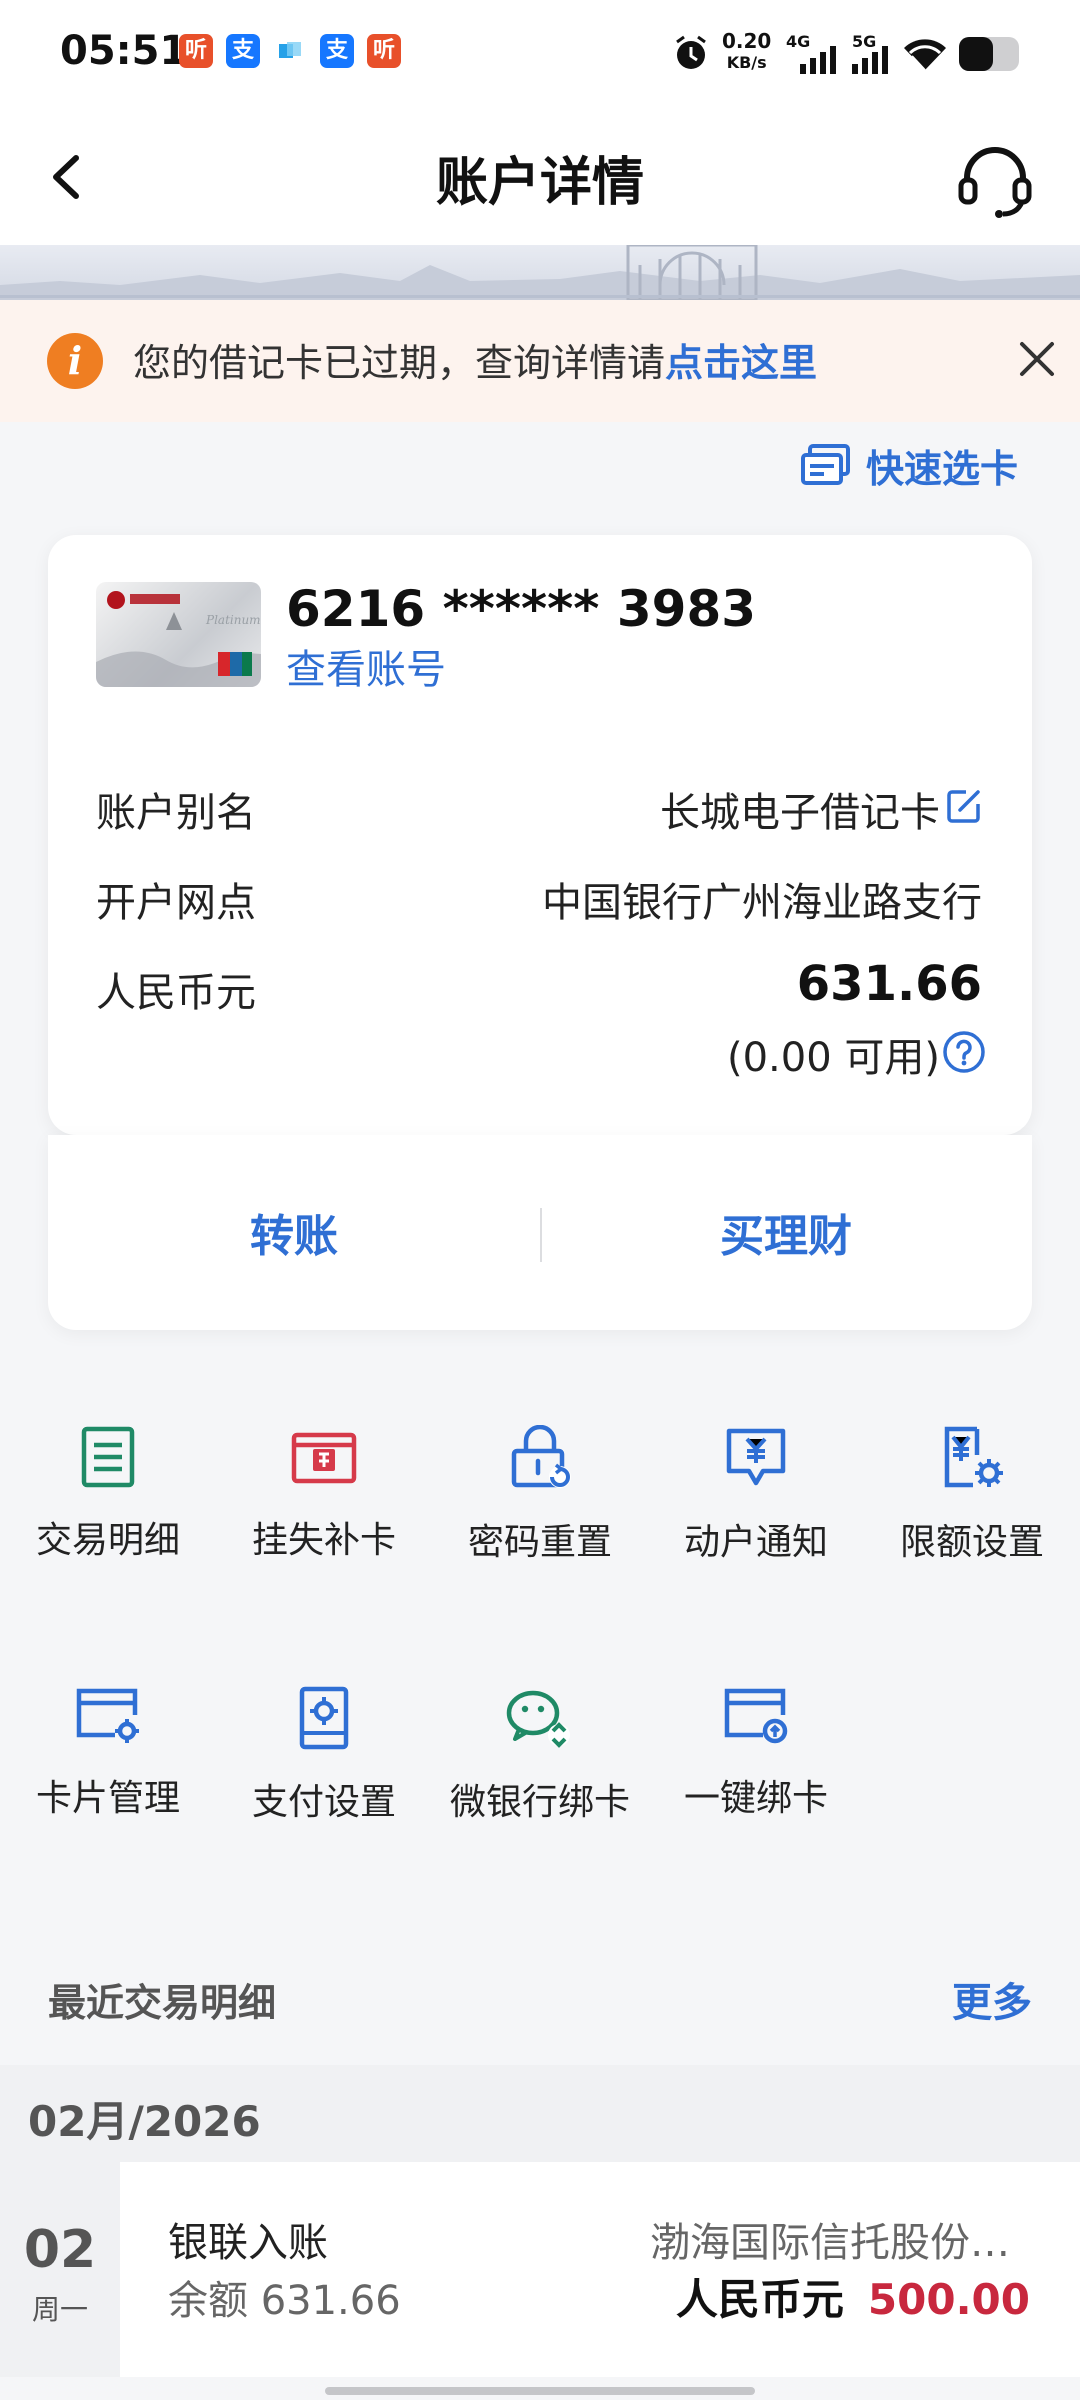 The width and height of the screenshot is (1080, 2400). What do you see at coordinates (60, 2250) in the screenshot?
I see `transaction-day: 02` at bounding box center [60, 2250].